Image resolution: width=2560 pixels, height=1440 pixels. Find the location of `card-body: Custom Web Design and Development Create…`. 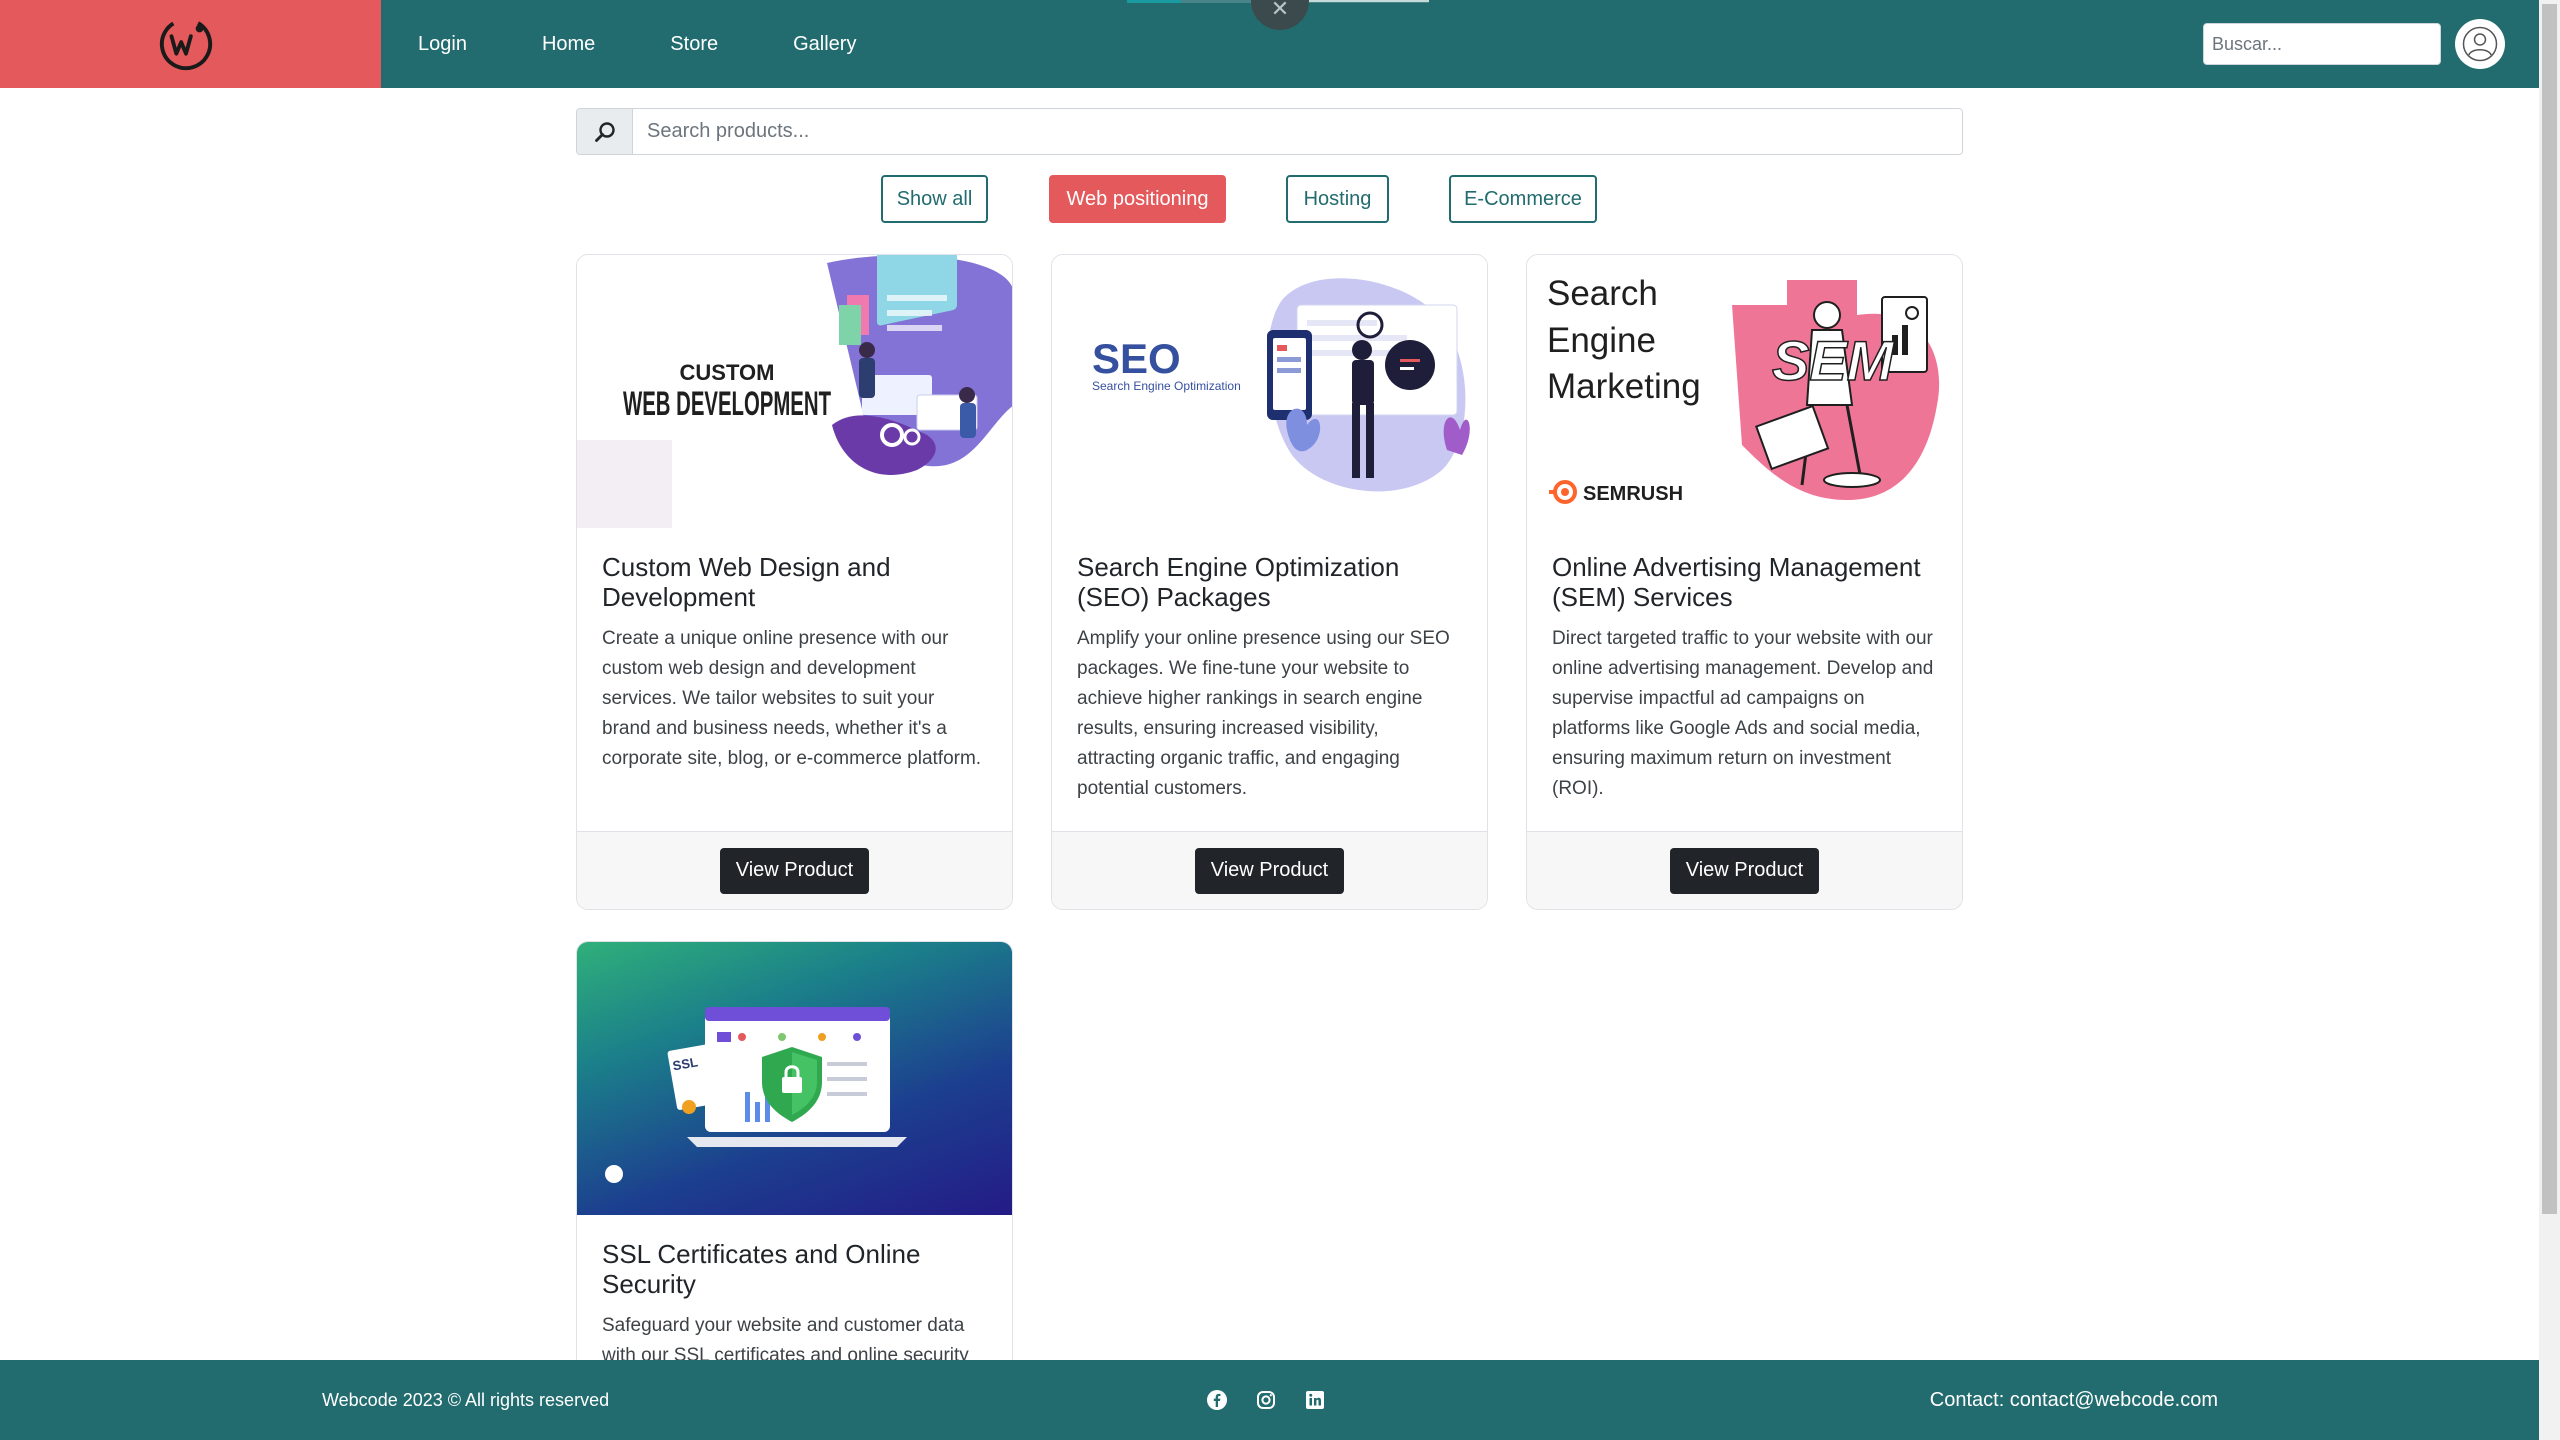

card-body: Custom Web Design and Development Create… is located at coordinates (794, 651).